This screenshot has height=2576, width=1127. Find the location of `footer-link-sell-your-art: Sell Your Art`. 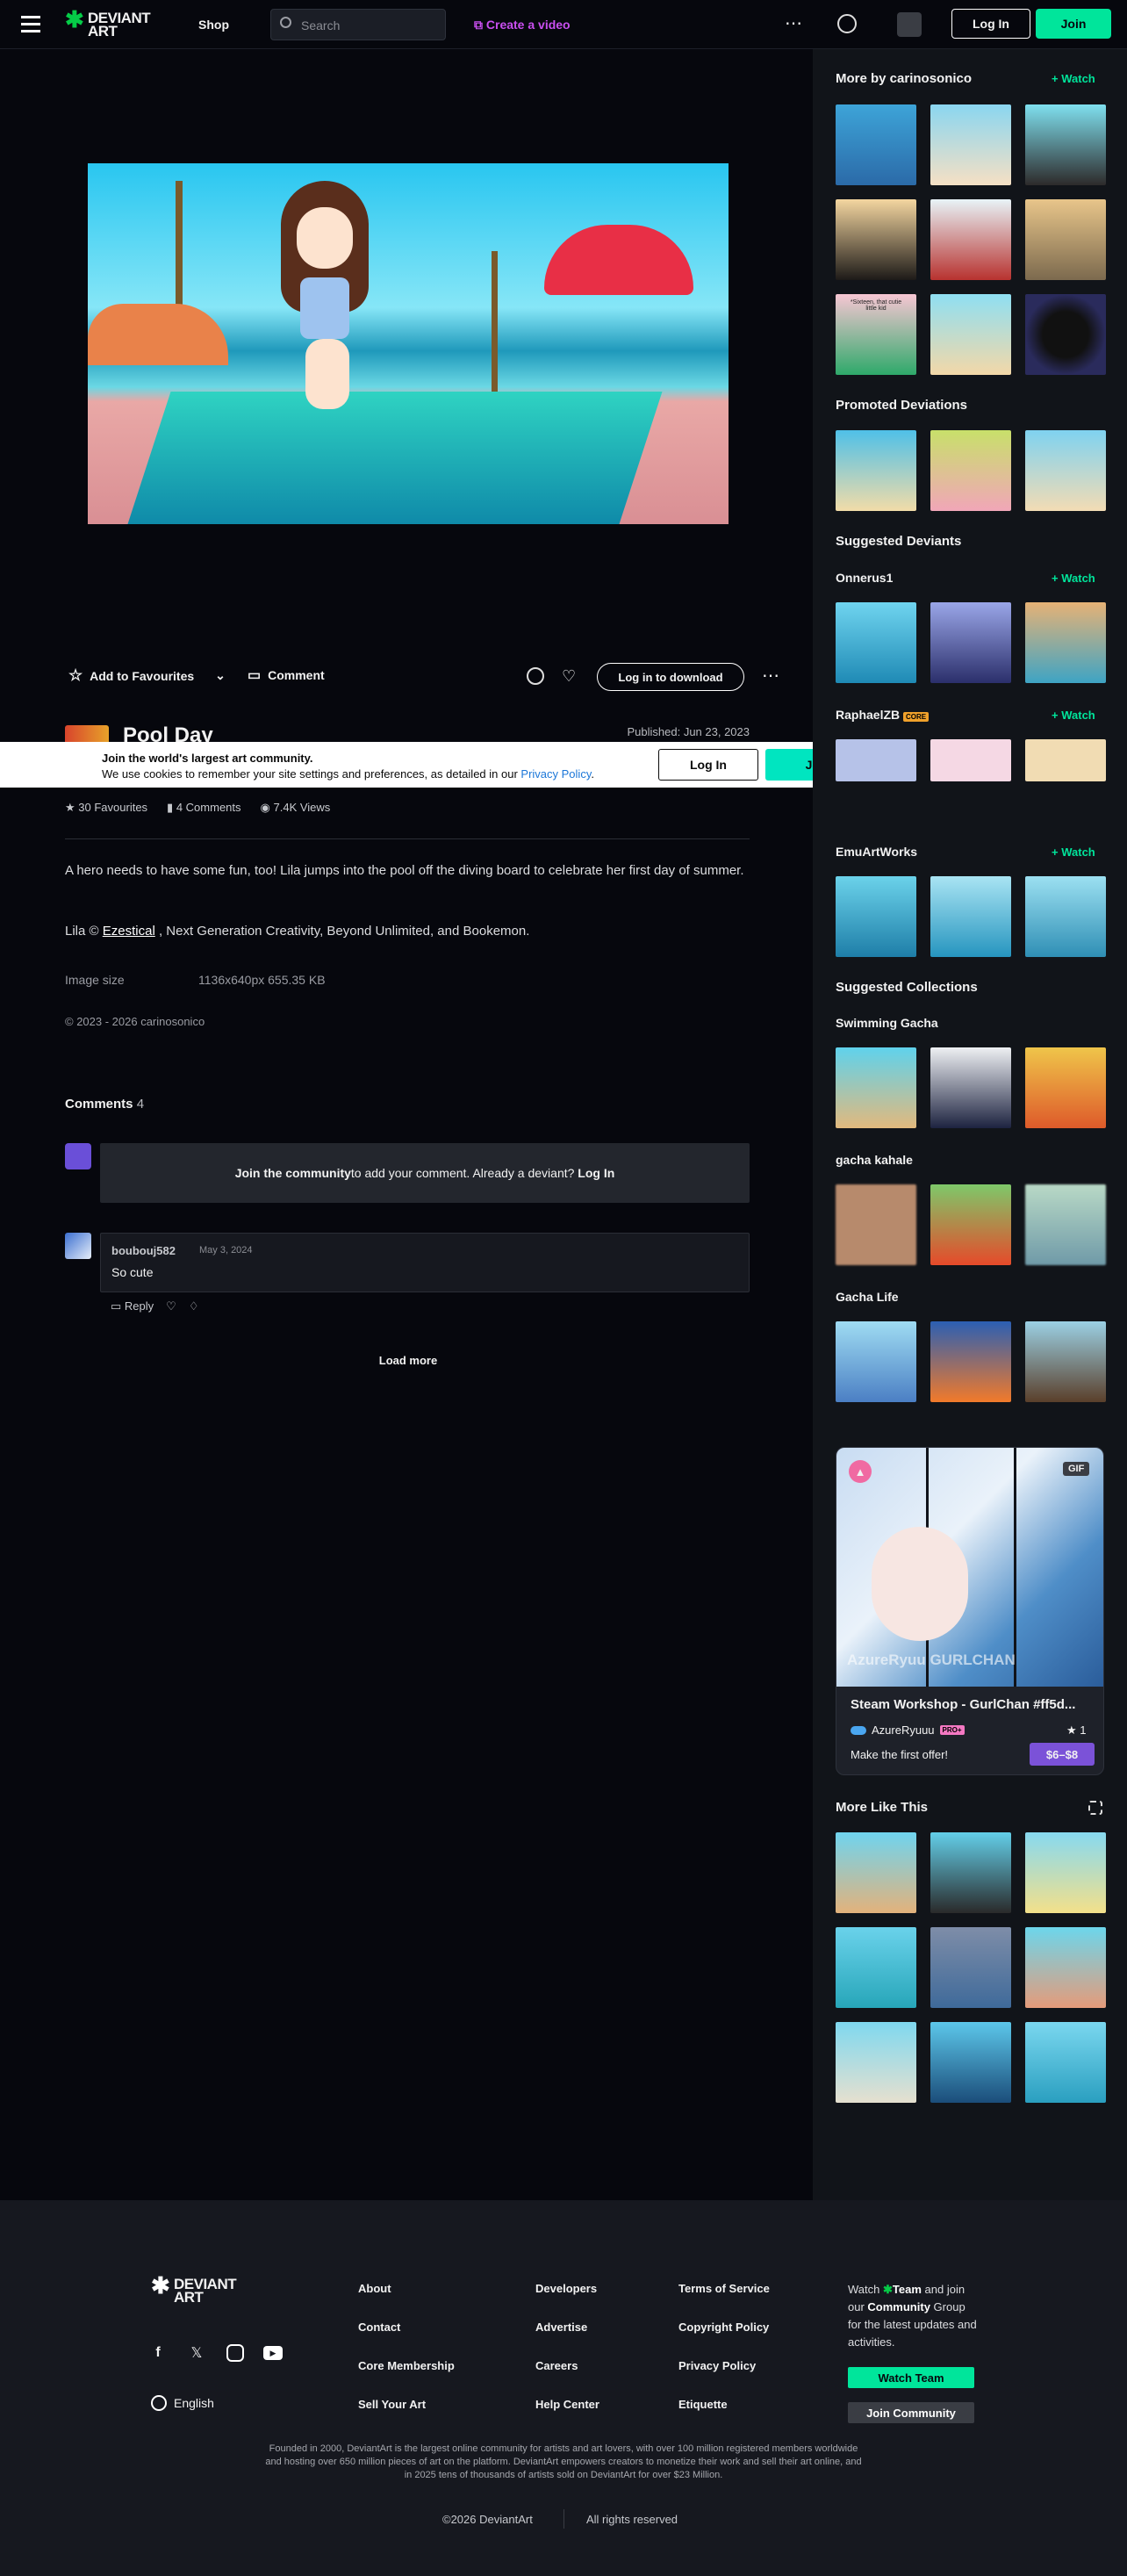

footer-link-sell-your-art: Sell Your Art is located at coordinates (392, 2404).